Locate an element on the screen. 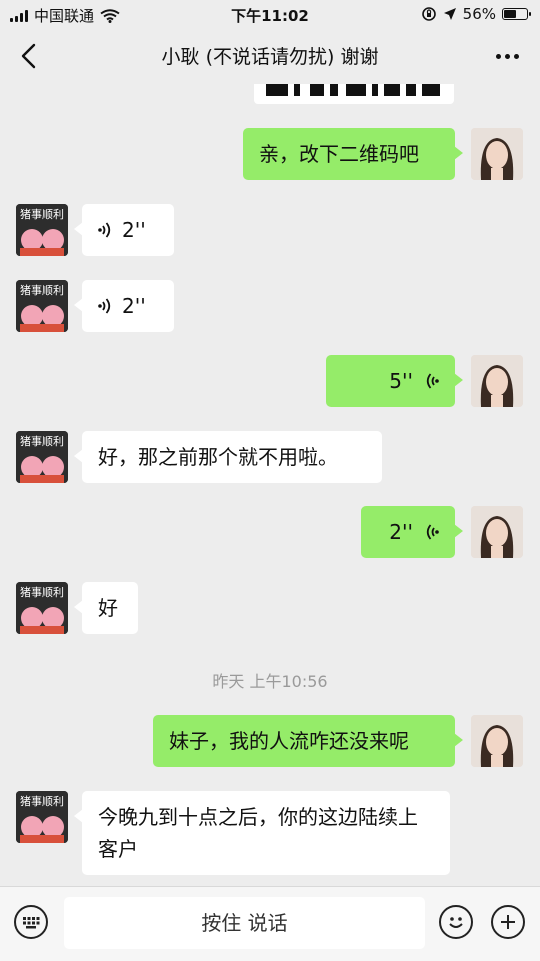 This screenshot has width=540, height=961. keyboard-icon is located at coordinates (31, 922).